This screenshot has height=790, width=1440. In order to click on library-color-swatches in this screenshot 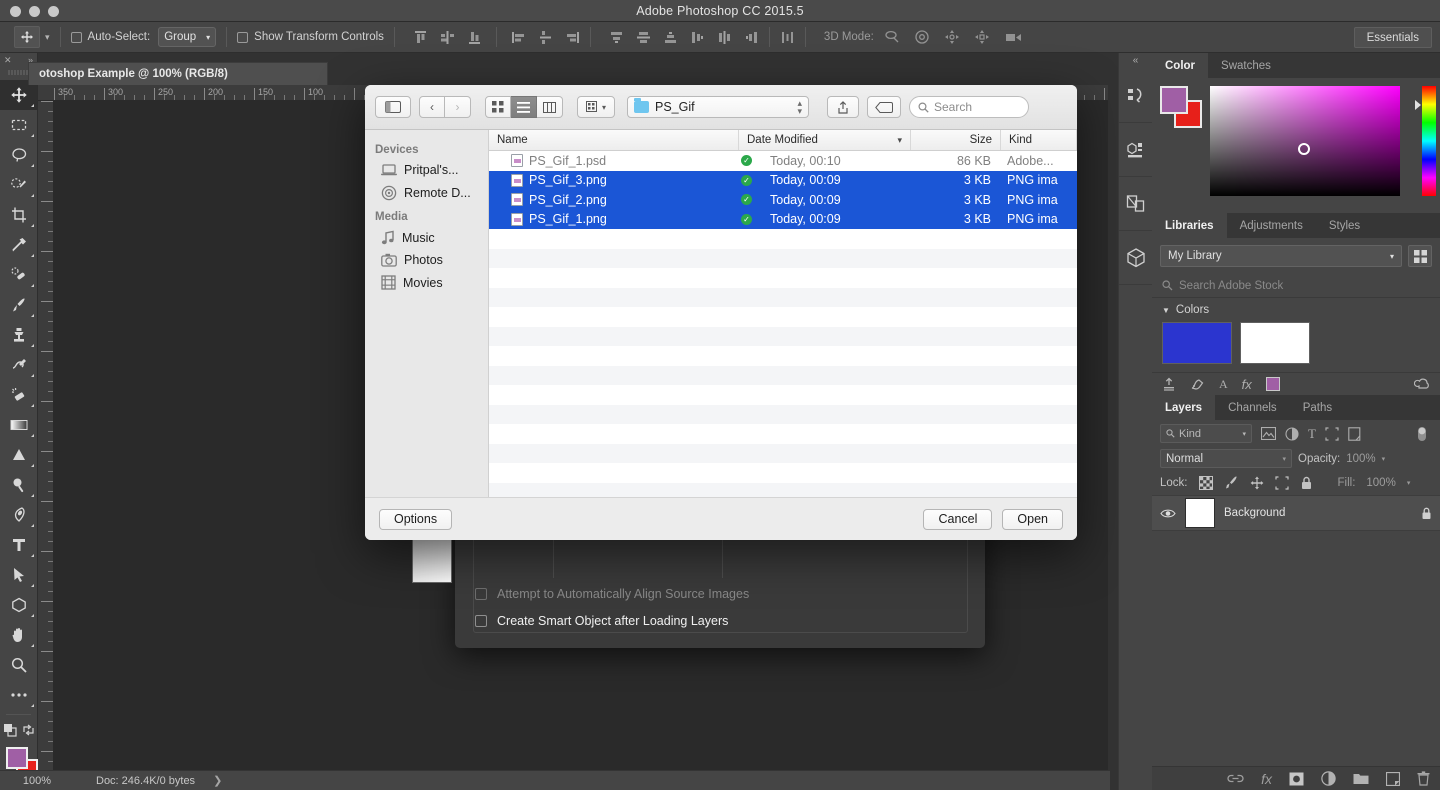, I will do `click(1296, 347)`.